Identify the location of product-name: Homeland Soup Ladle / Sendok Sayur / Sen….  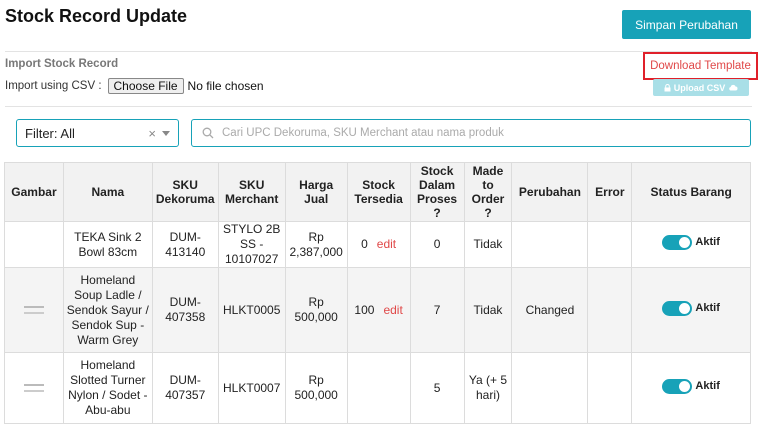
(107, 310).